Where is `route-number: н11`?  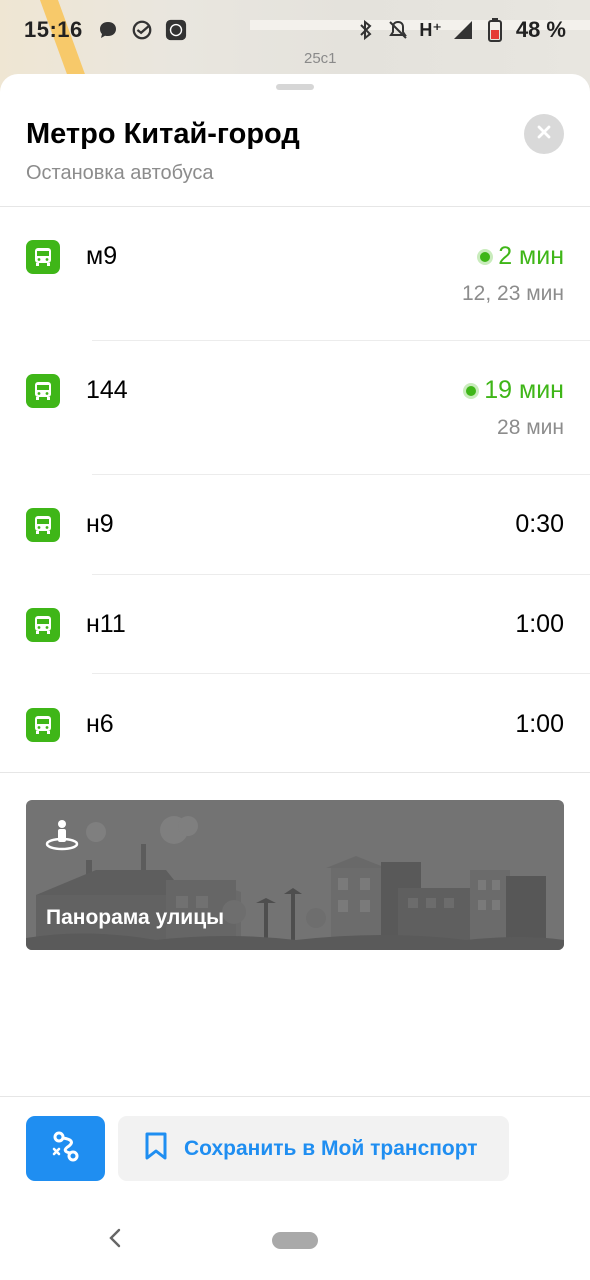
route-number: н11 is located at coordinates (106, 624).